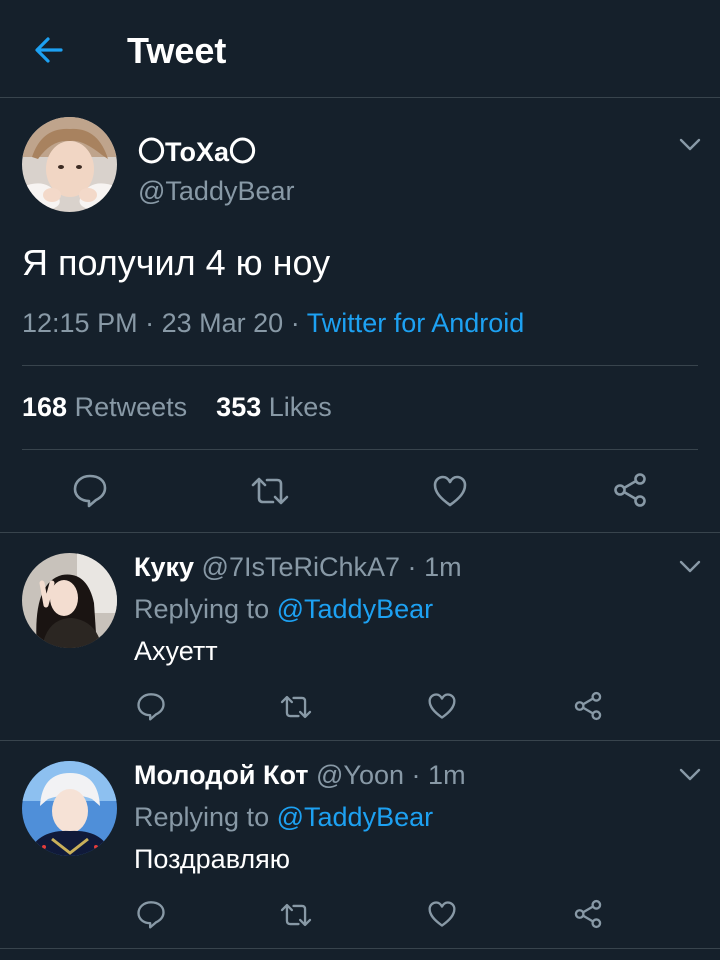 The image size is (720, 960). Describe the element at coordinates (177, 50) in the screenshot. I see `page-title: Tweet` at that location.